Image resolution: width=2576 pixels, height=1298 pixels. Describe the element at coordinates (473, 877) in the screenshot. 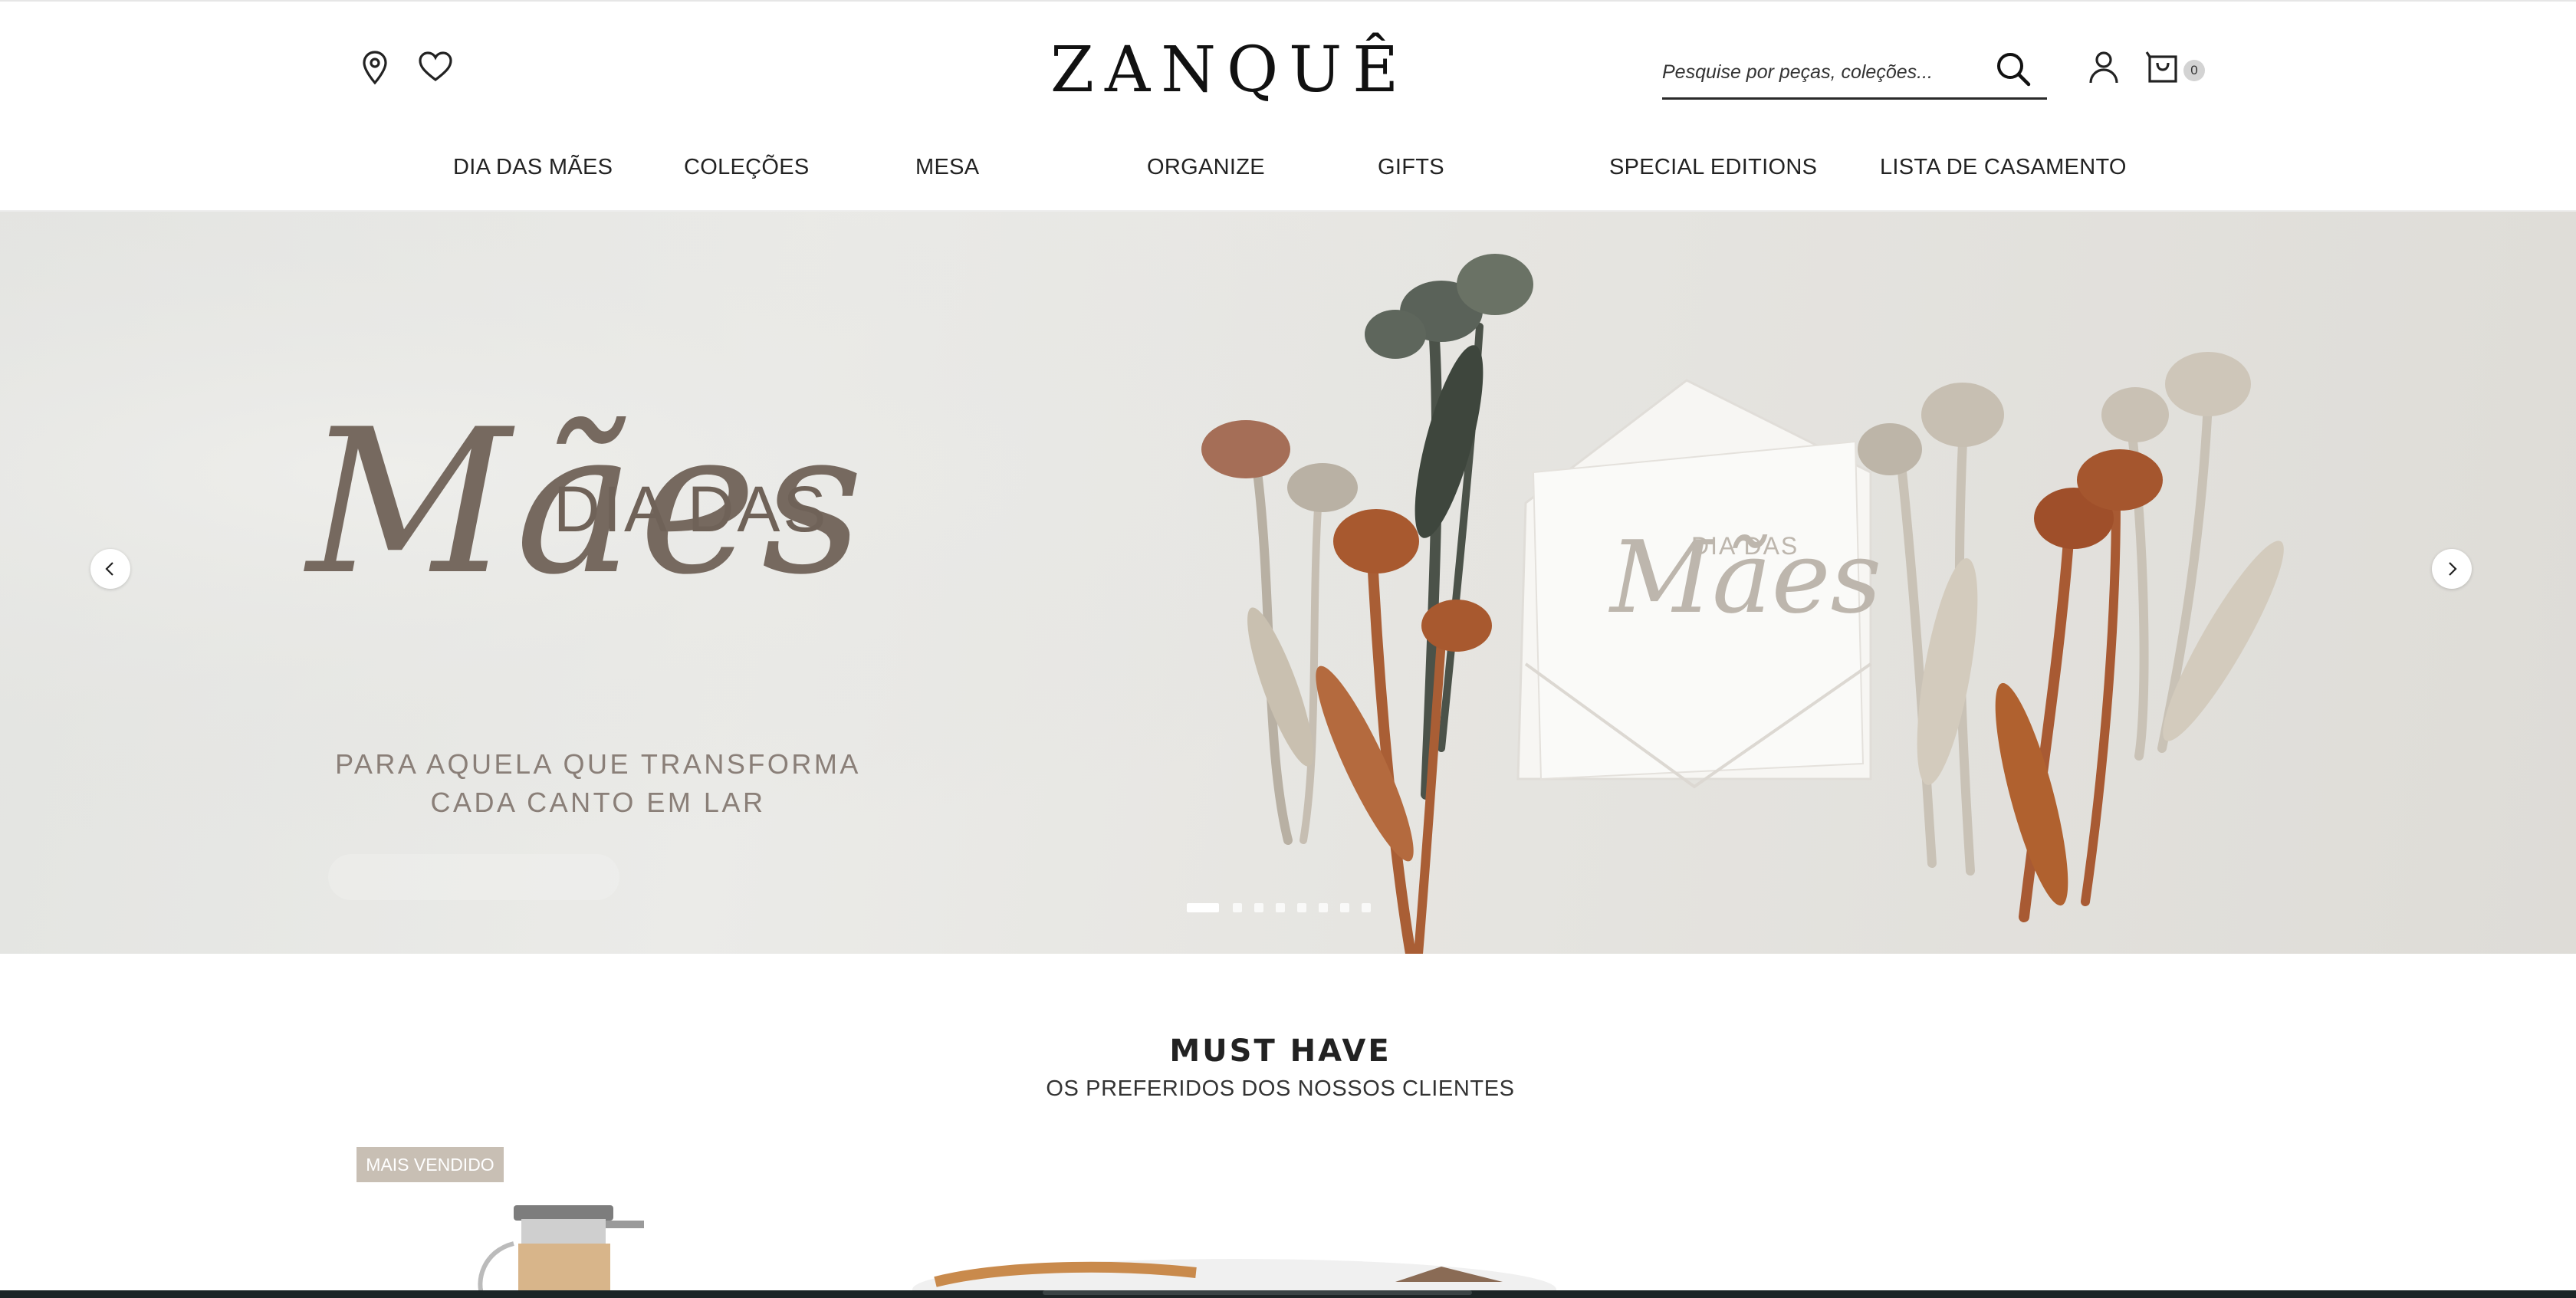

I see `hero-cta-button` at that location.